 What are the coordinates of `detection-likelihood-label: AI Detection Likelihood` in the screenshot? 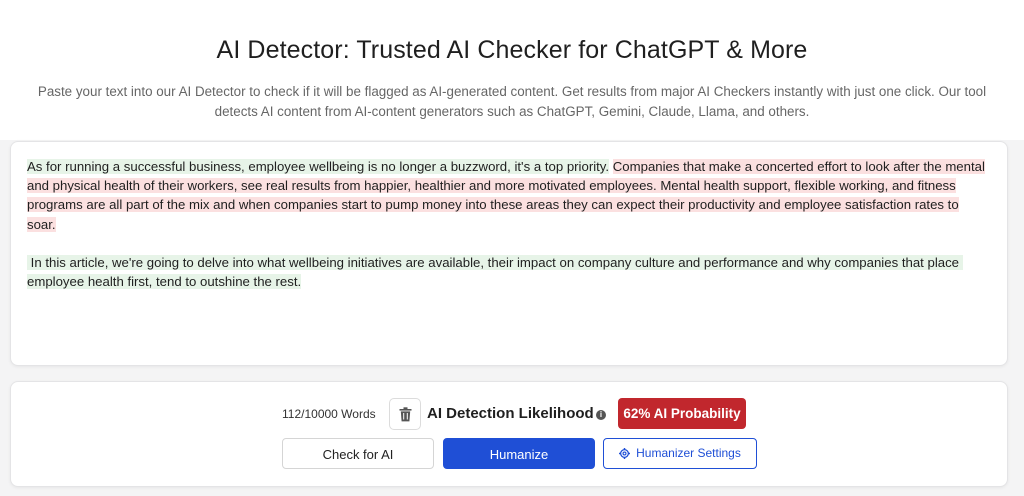 It's located at (510, 413).